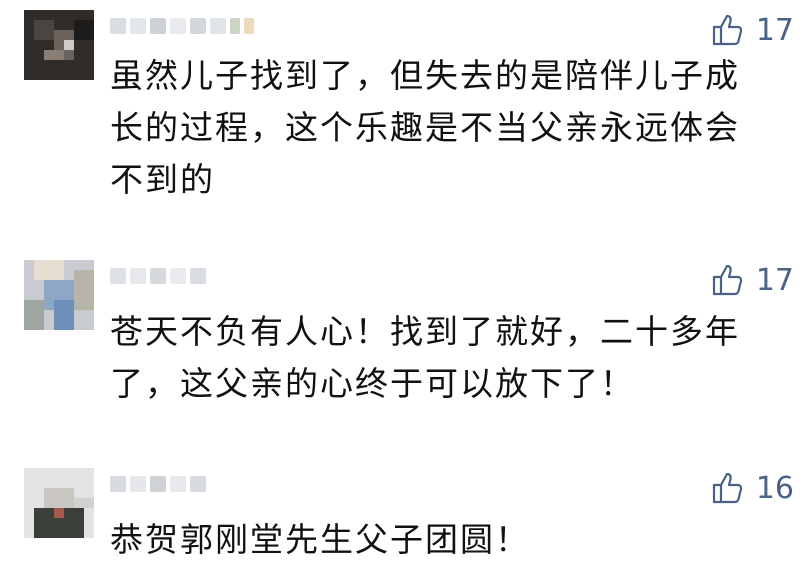 The height and width of the screenshot is (566, 812). I want to click on like-button: 16, so click(752, 488).